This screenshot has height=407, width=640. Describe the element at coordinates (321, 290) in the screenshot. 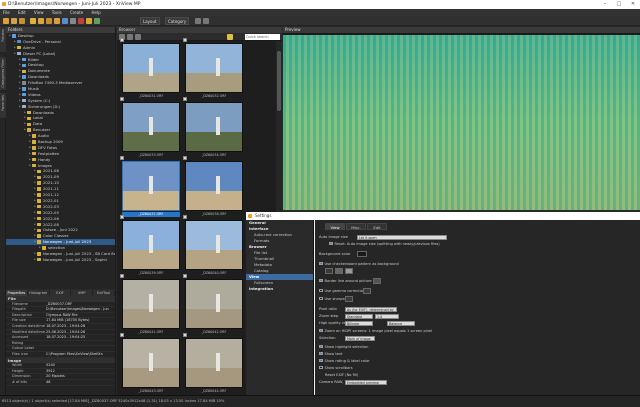

I see `gamma-checkbox` at that location.